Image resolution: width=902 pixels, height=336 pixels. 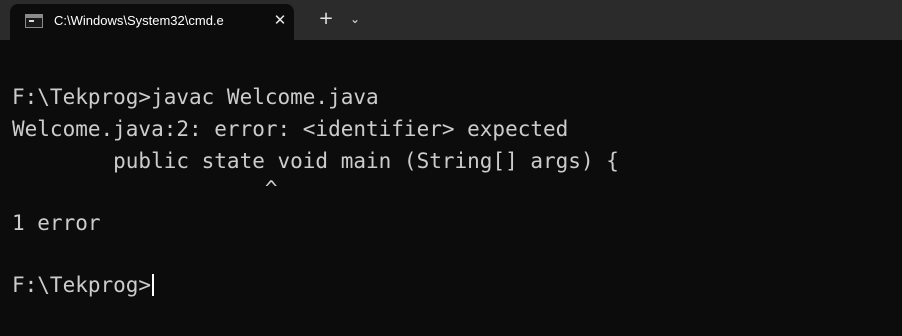 What do you see at coordinates (139, 20) in the screenshot?
I see `tab-title: C:\Windows\System32\cmd.e` at bounding box center [139, 20].